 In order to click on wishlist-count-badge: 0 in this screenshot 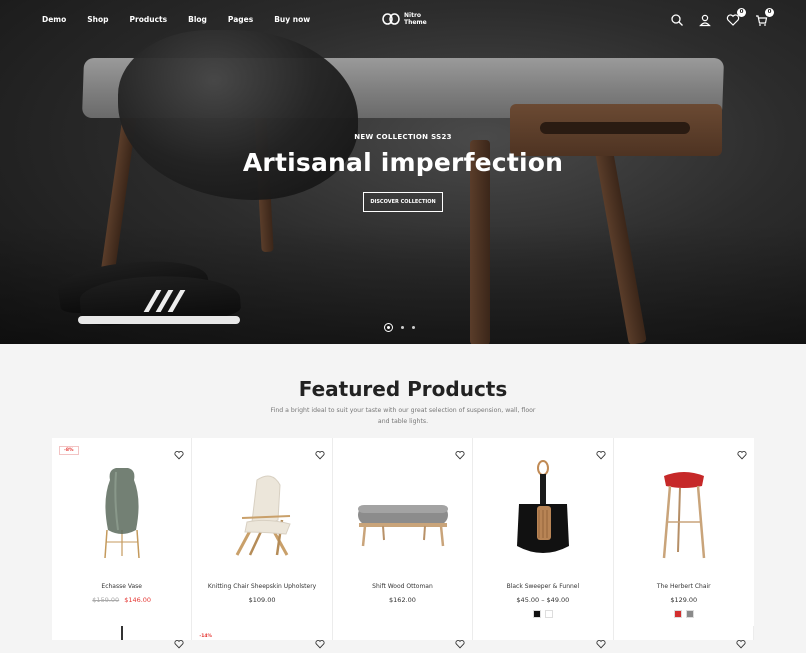, I will do `click(741, 12)`.